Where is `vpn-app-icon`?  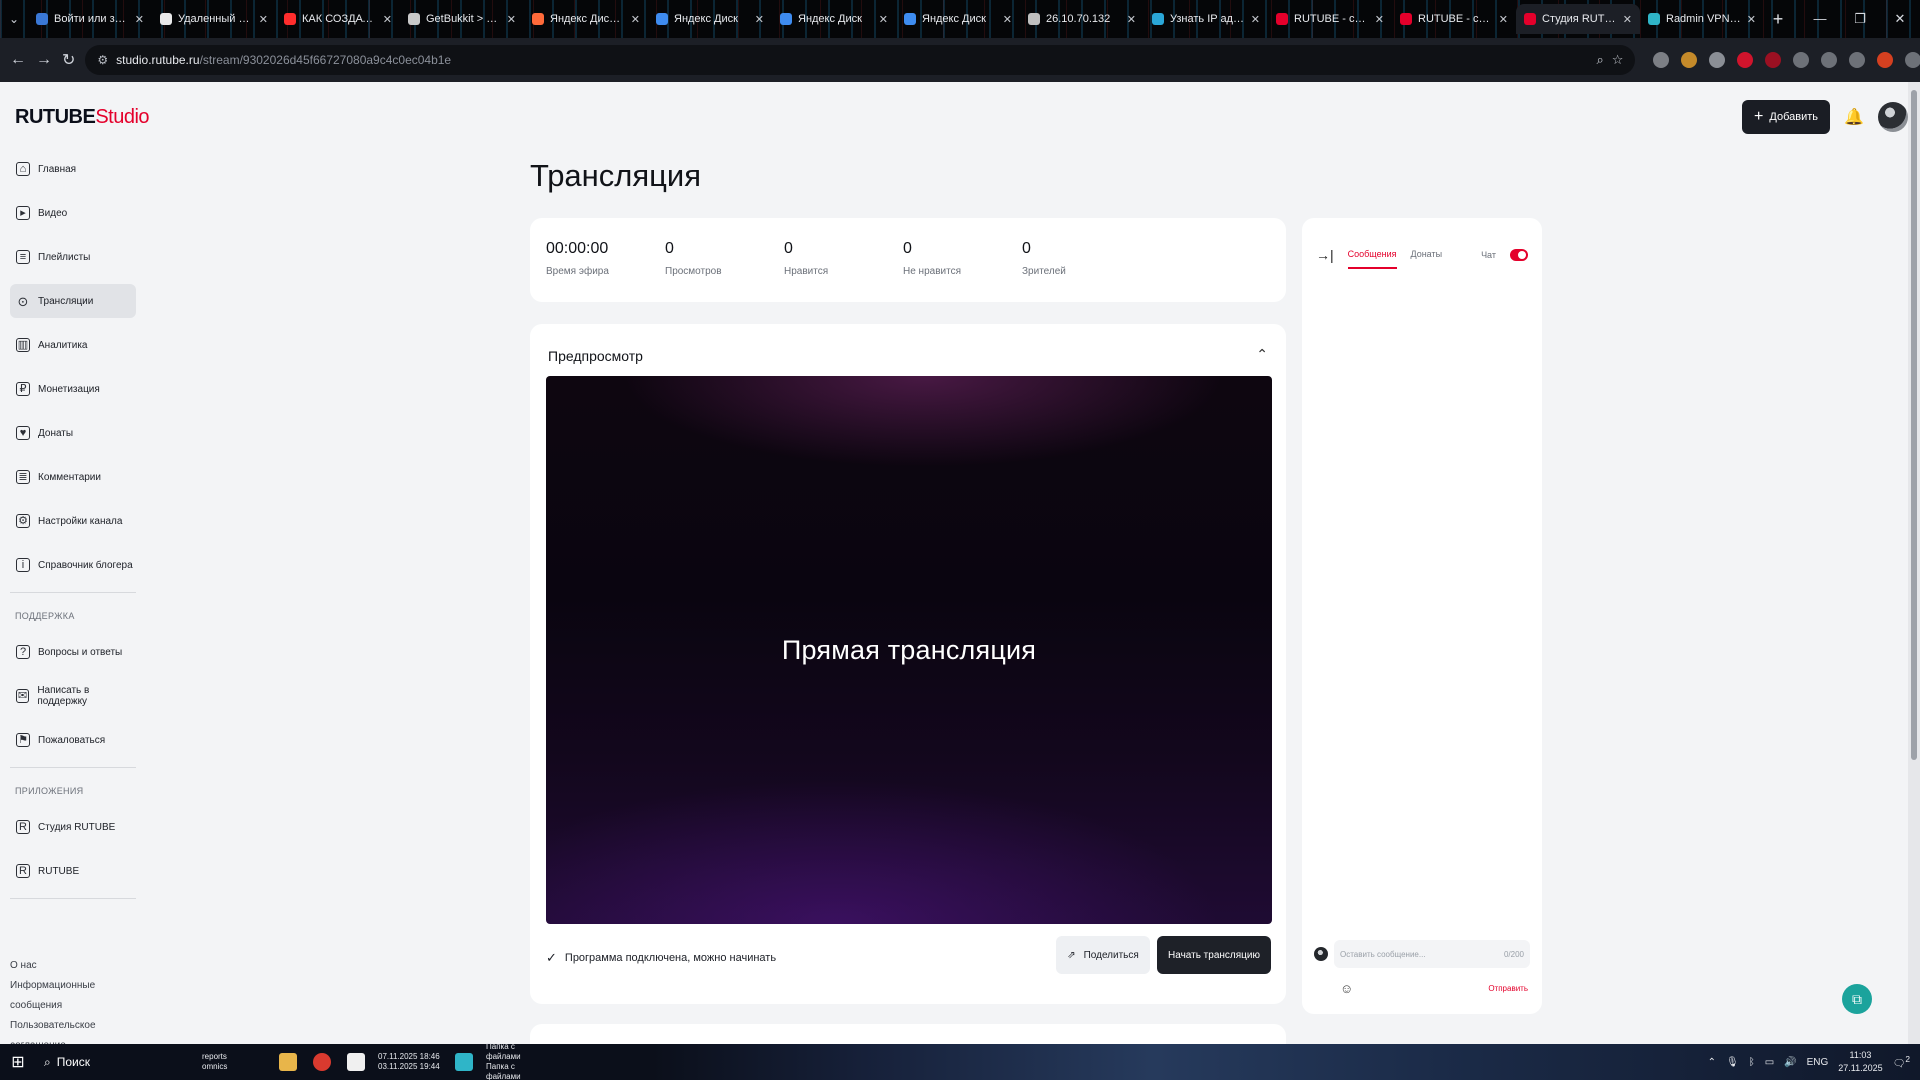 vpn-app-icon is located at coordinates (464, 1062).